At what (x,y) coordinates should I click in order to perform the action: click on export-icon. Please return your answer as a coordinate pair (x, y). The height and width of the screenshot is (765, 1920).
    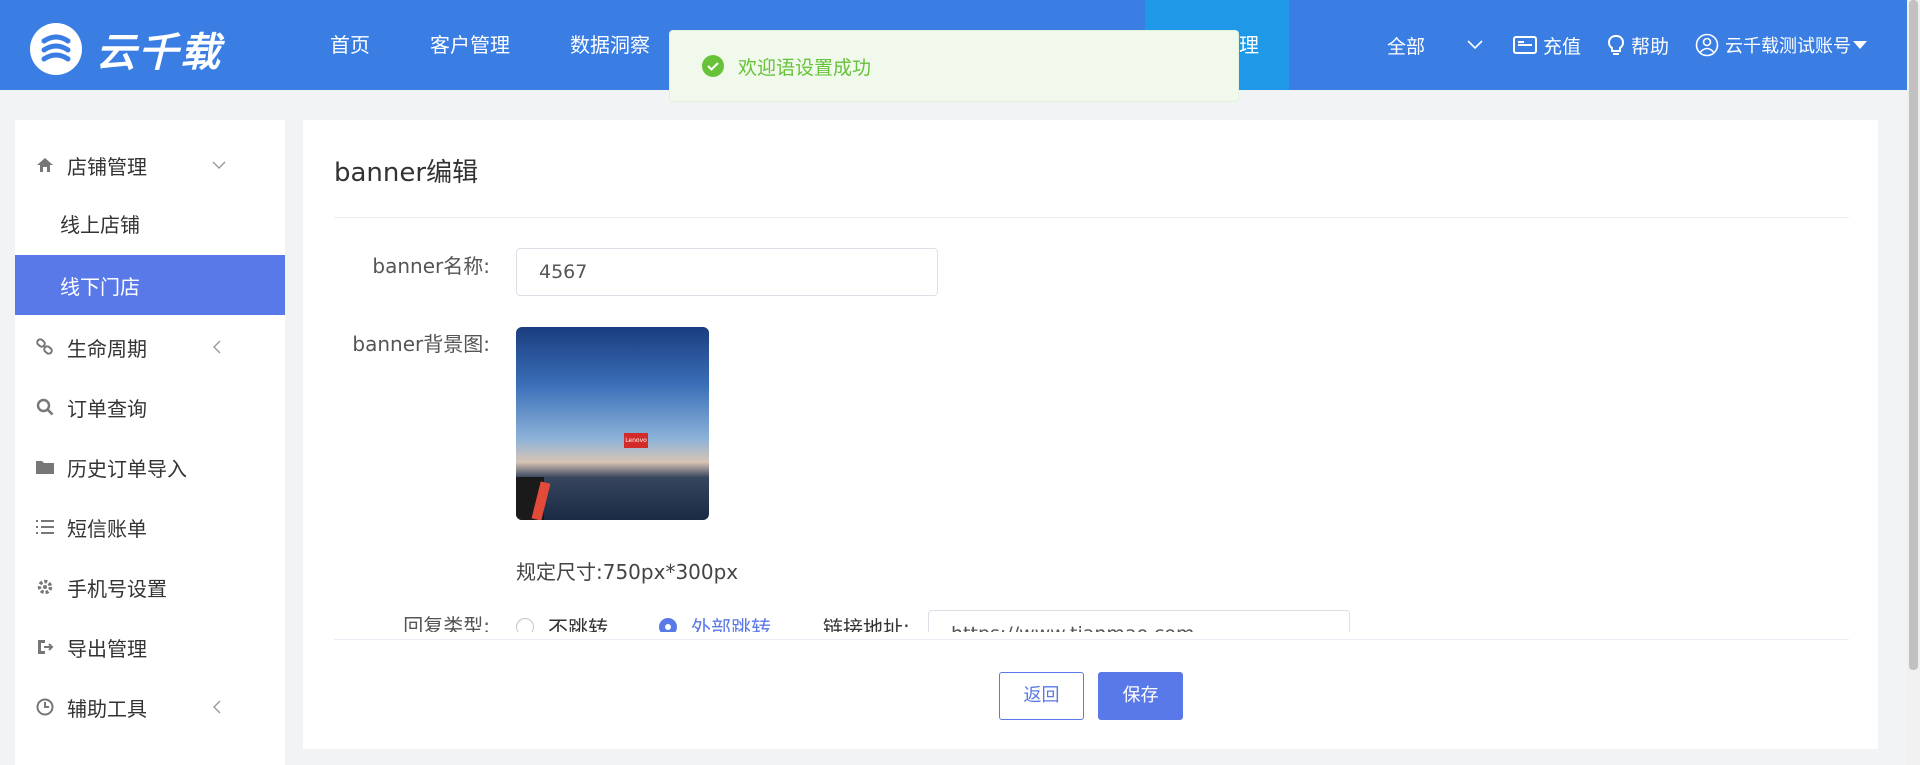
    Looking at the image, I should click on (45, 647).